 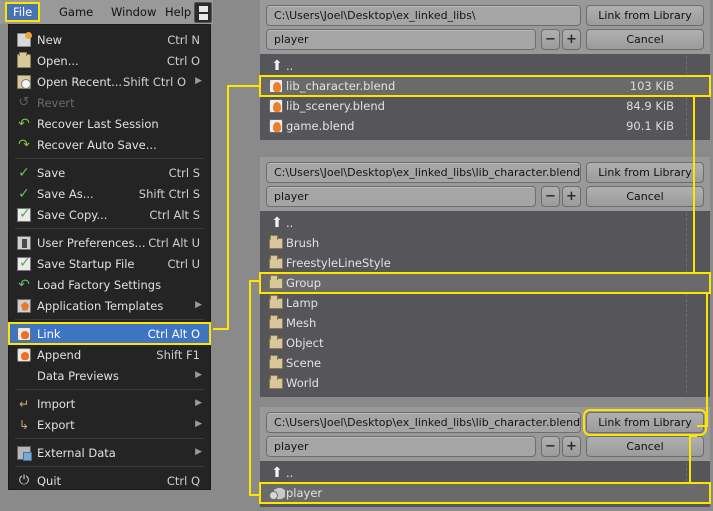 I want to click on menubar-item-game: Game, so click(x=76, y=12).